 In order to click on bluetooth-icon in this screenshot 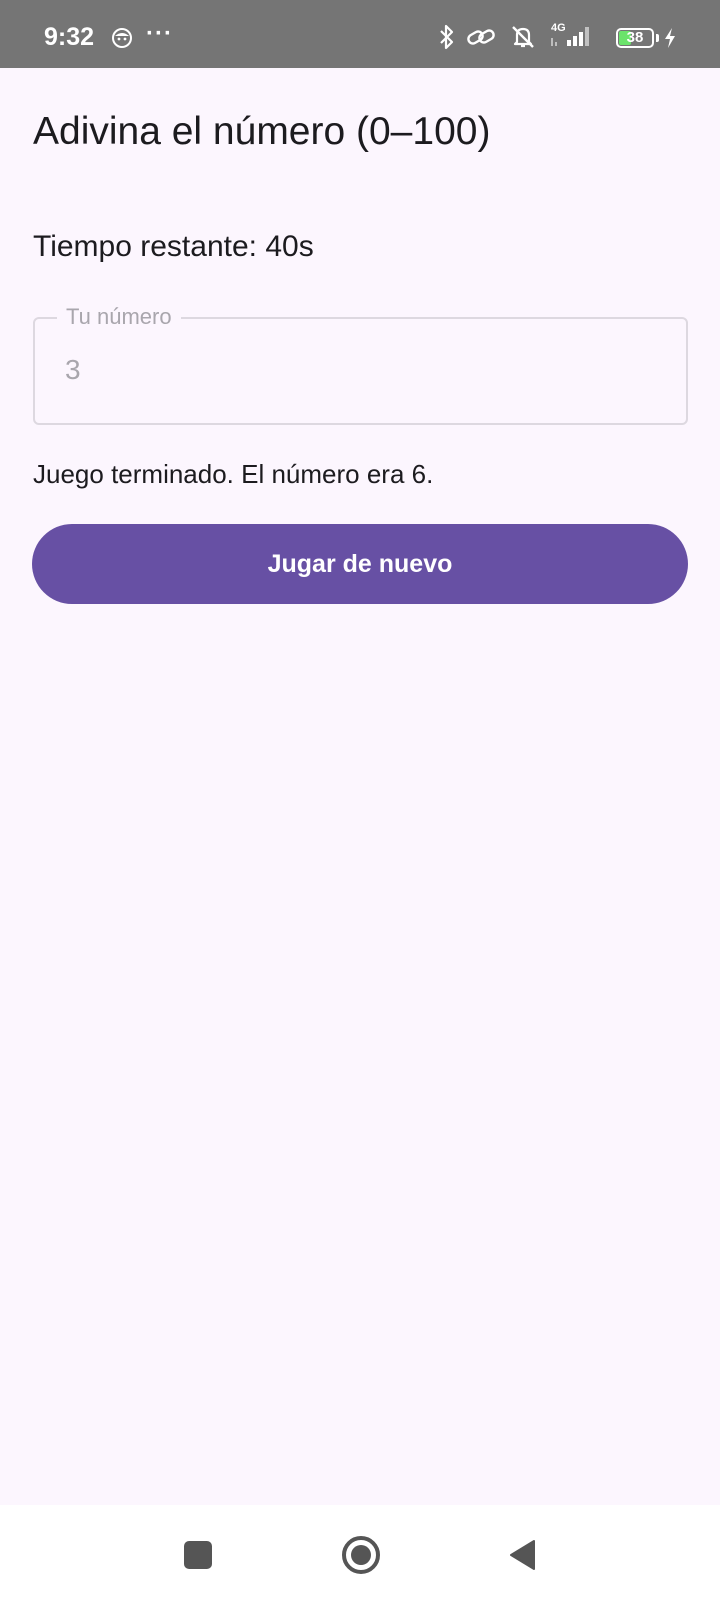, I will do `click(447, 37)`.